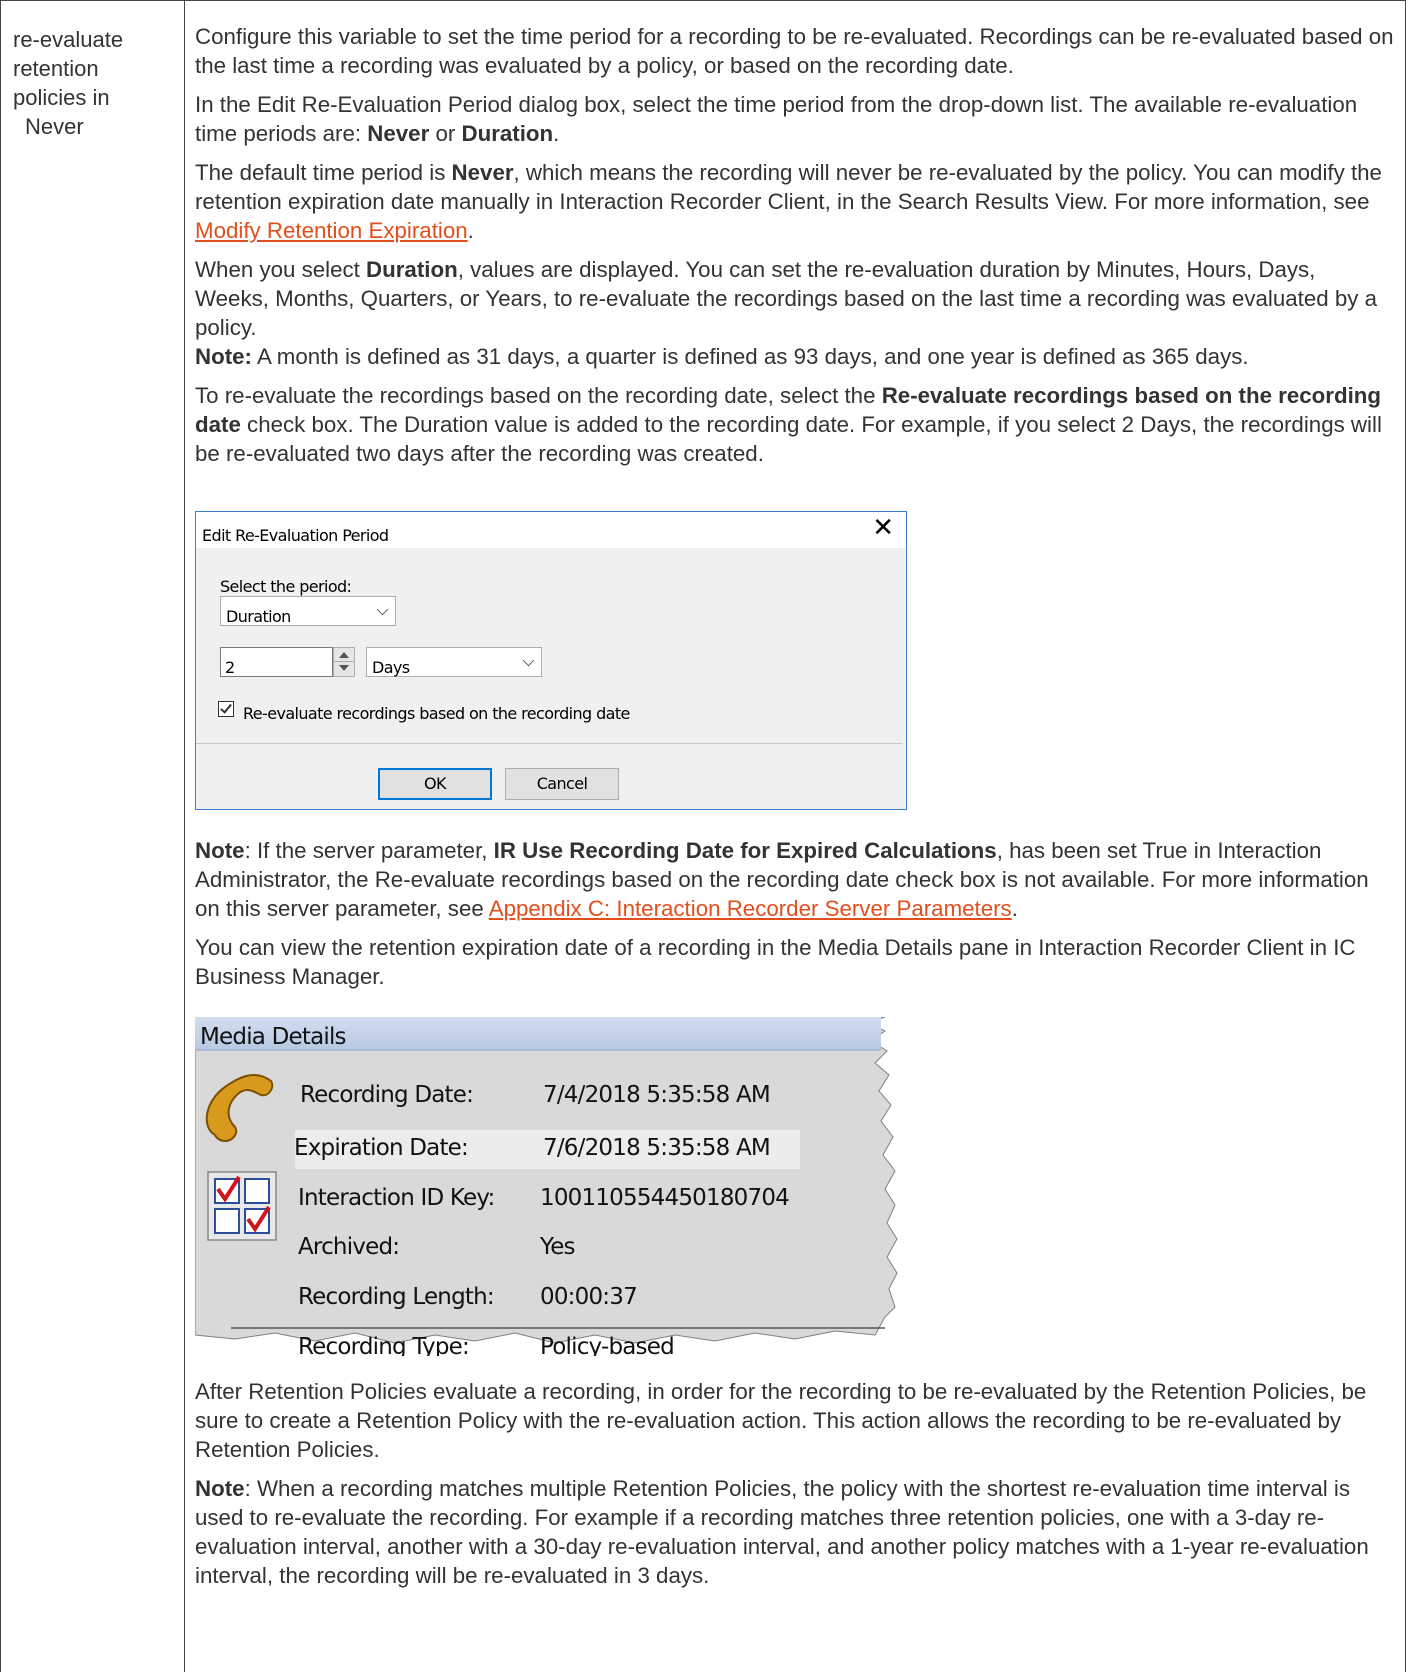  I want to click on term-line: re-evaluate, so click(68, 39).